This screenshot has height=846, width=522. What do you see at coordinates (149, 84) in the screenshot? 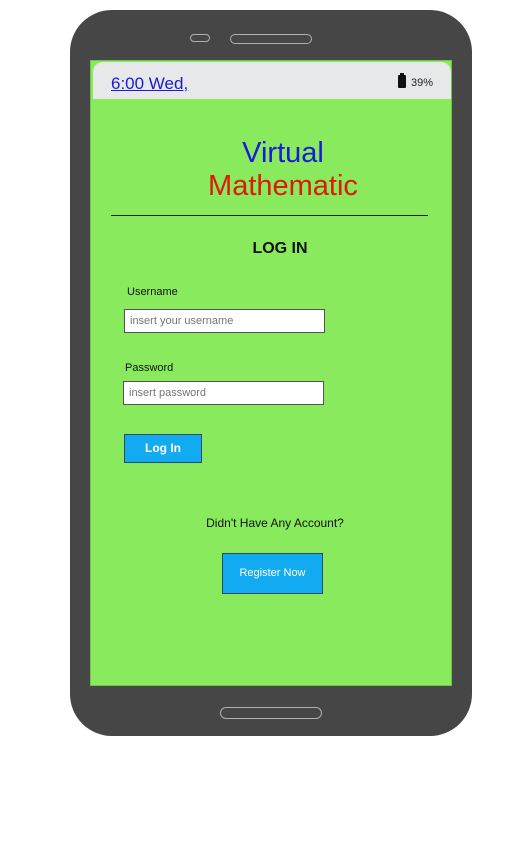
I see `status-time-date: 6:00 Wed,` at bounding box center [149, 84].